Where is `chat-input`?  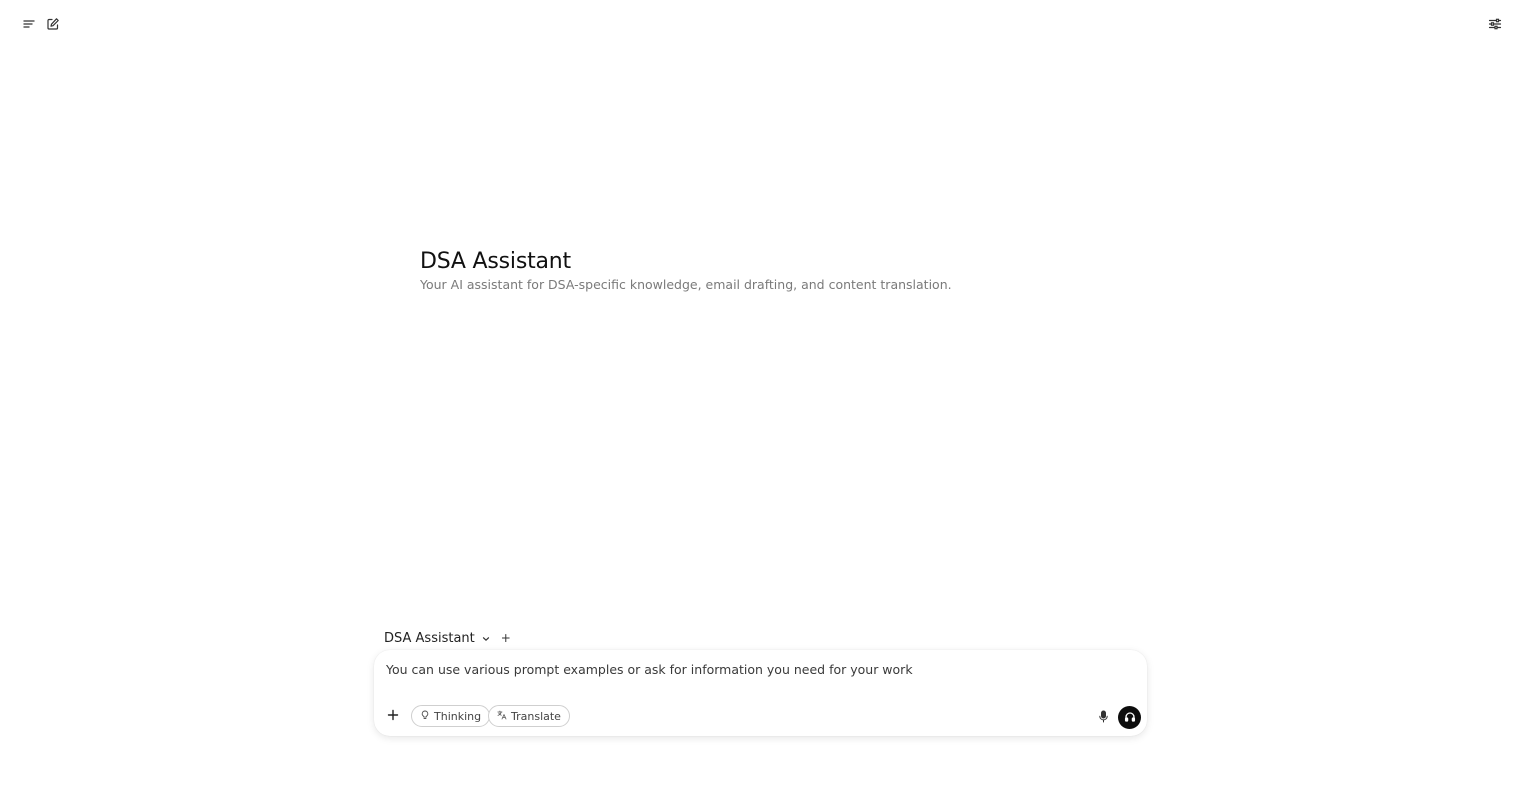
chat-input is located at coordinates (756, 669).